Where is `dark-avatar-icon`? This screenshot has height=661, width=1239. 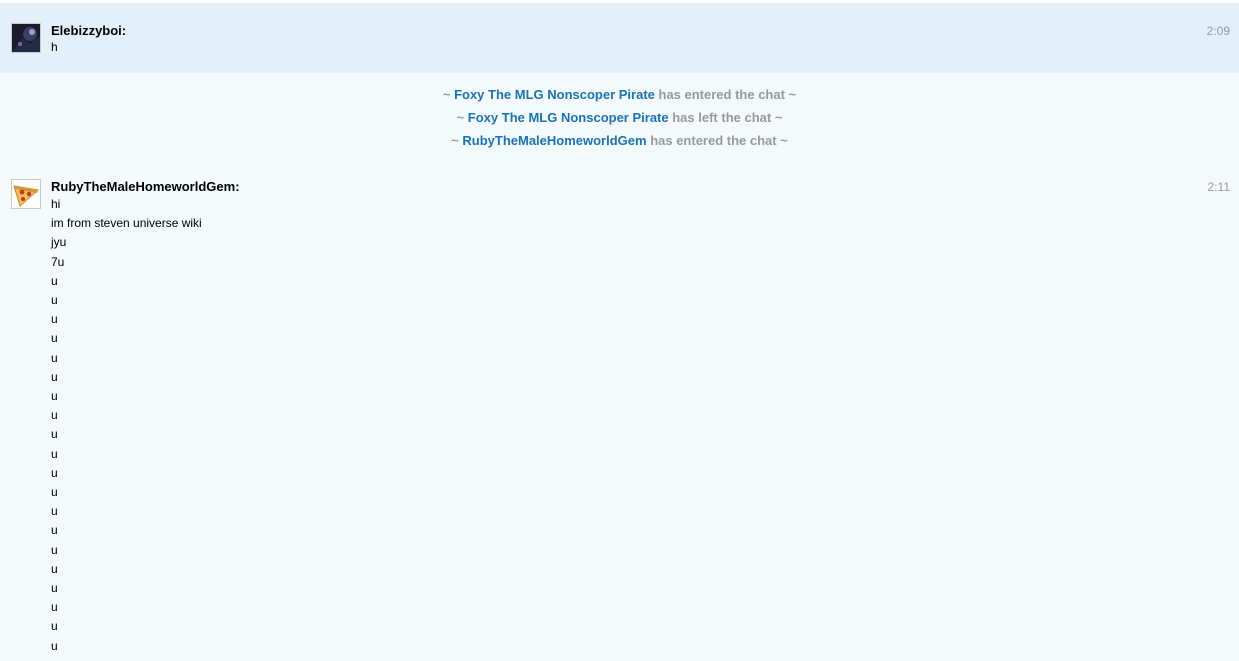 dark-avatar-icon is located at coordinates (26, 38).